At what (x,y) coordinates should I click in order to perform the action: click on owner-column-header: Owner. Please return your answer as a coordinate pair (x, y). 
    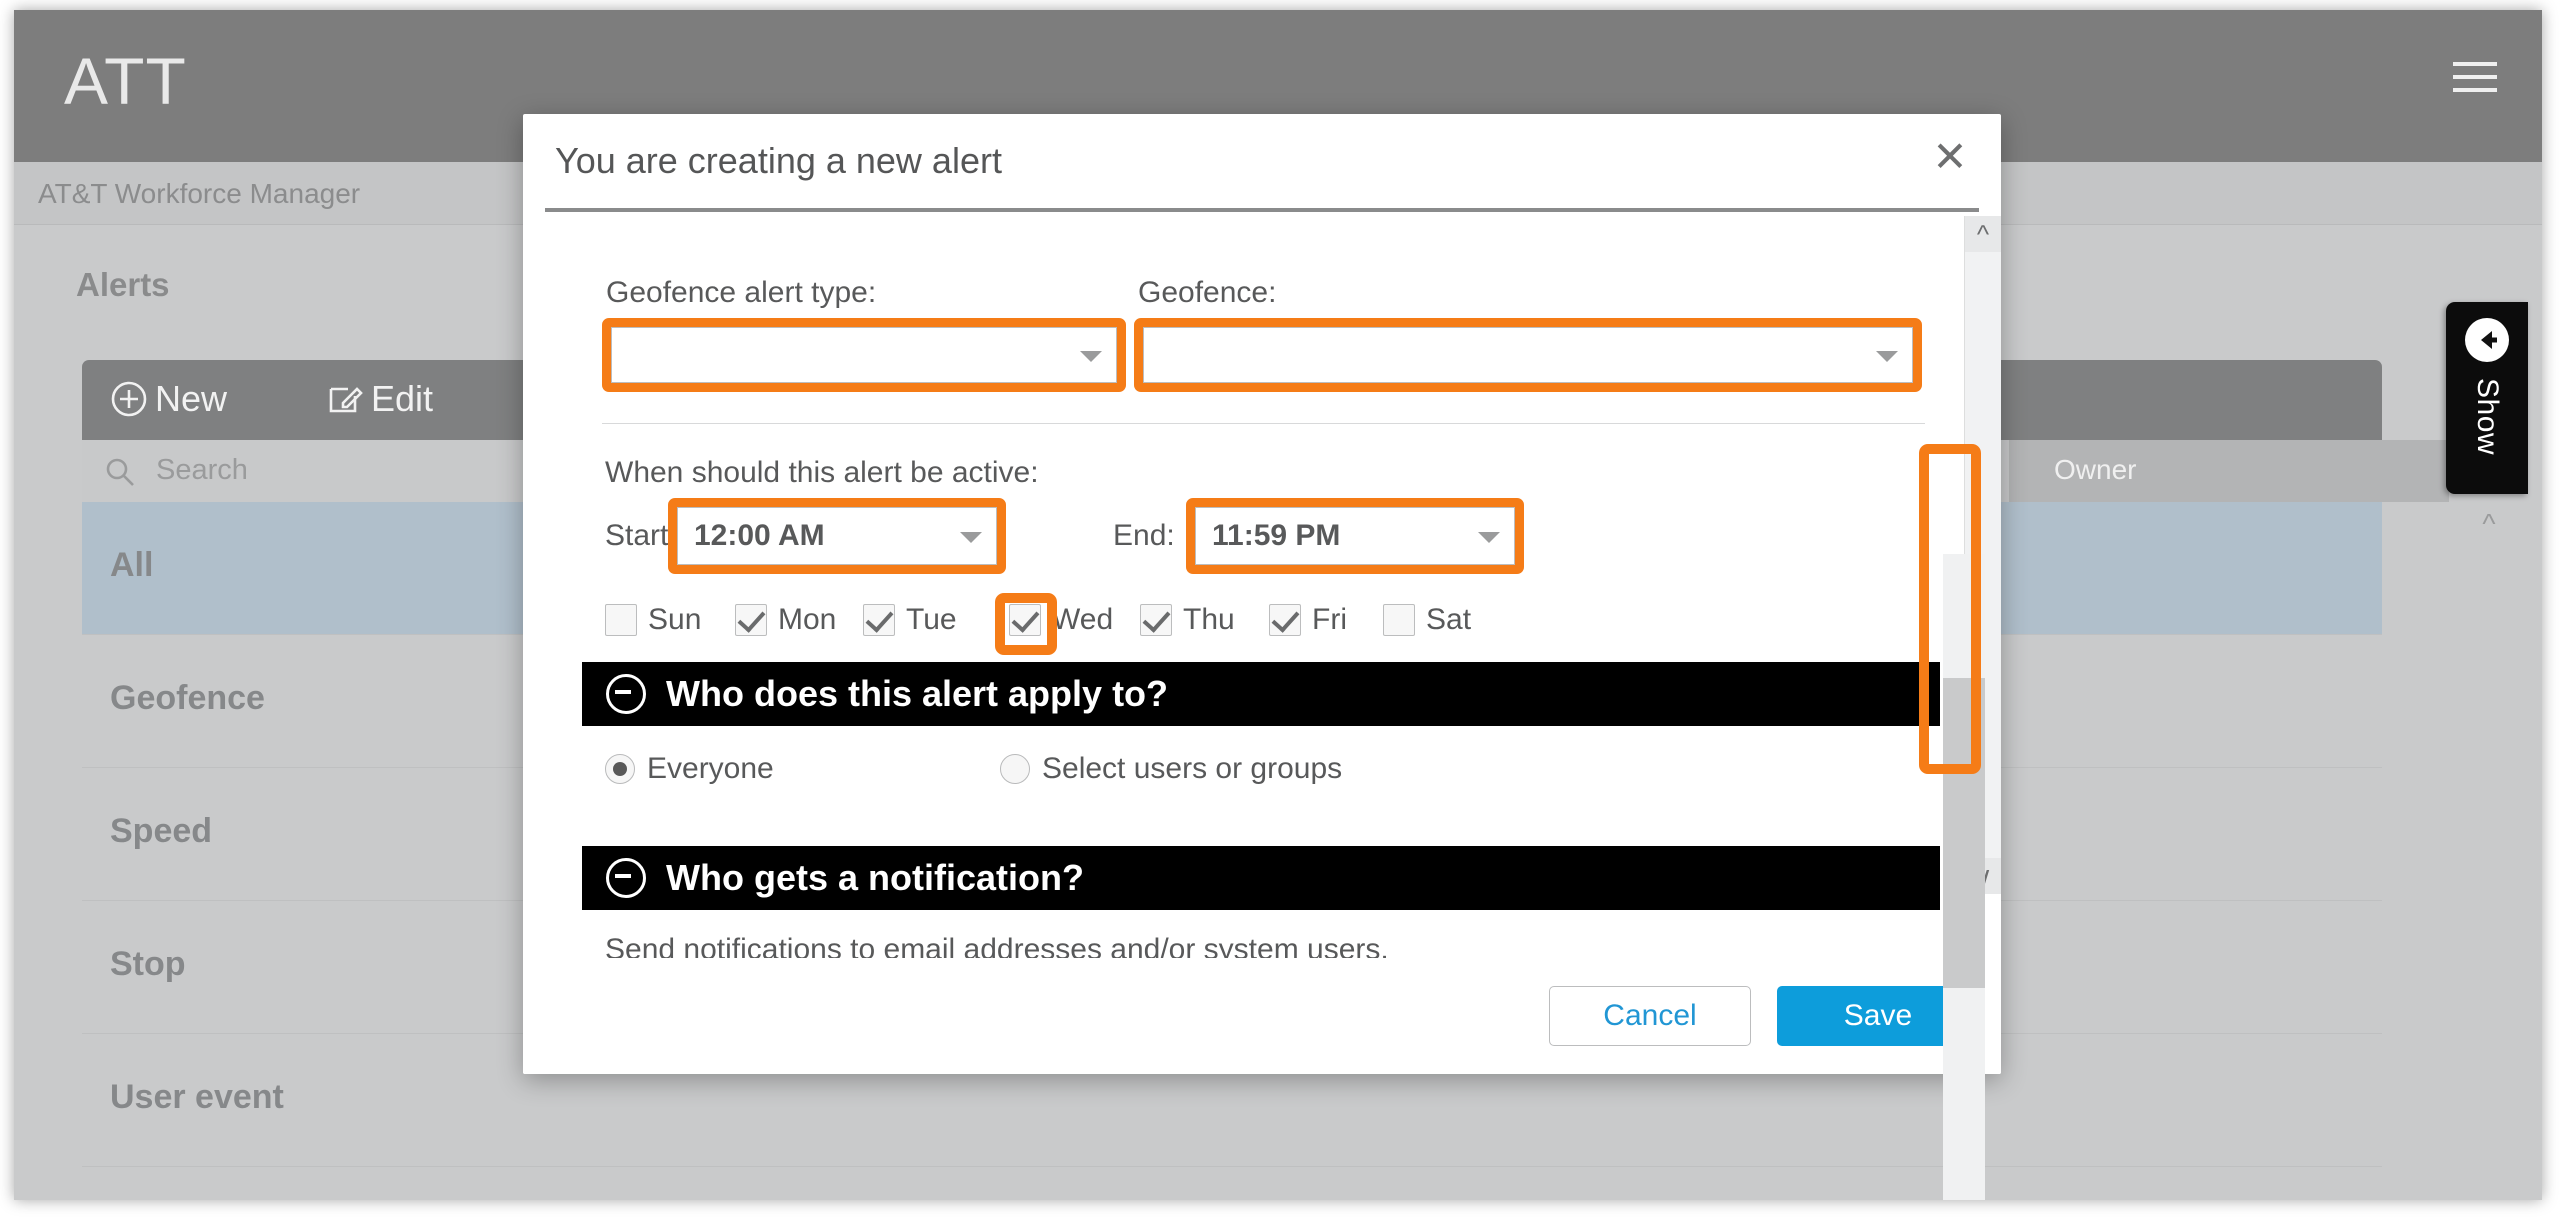
    Looking at the image, I should click on (2229, 471).